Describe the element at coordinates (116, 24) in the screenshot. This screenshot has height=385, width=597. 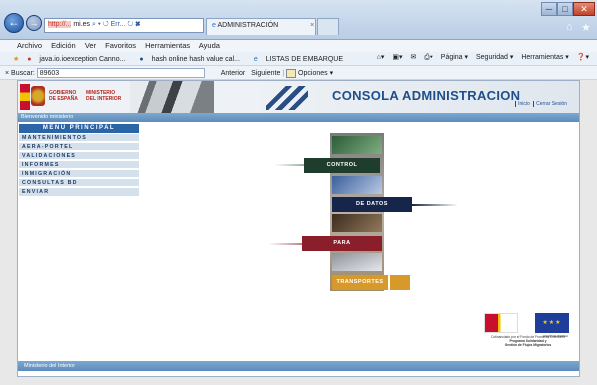
I see `address-controls: ⌕ ▾ ↺ Err... ↻ ✖` at that location.